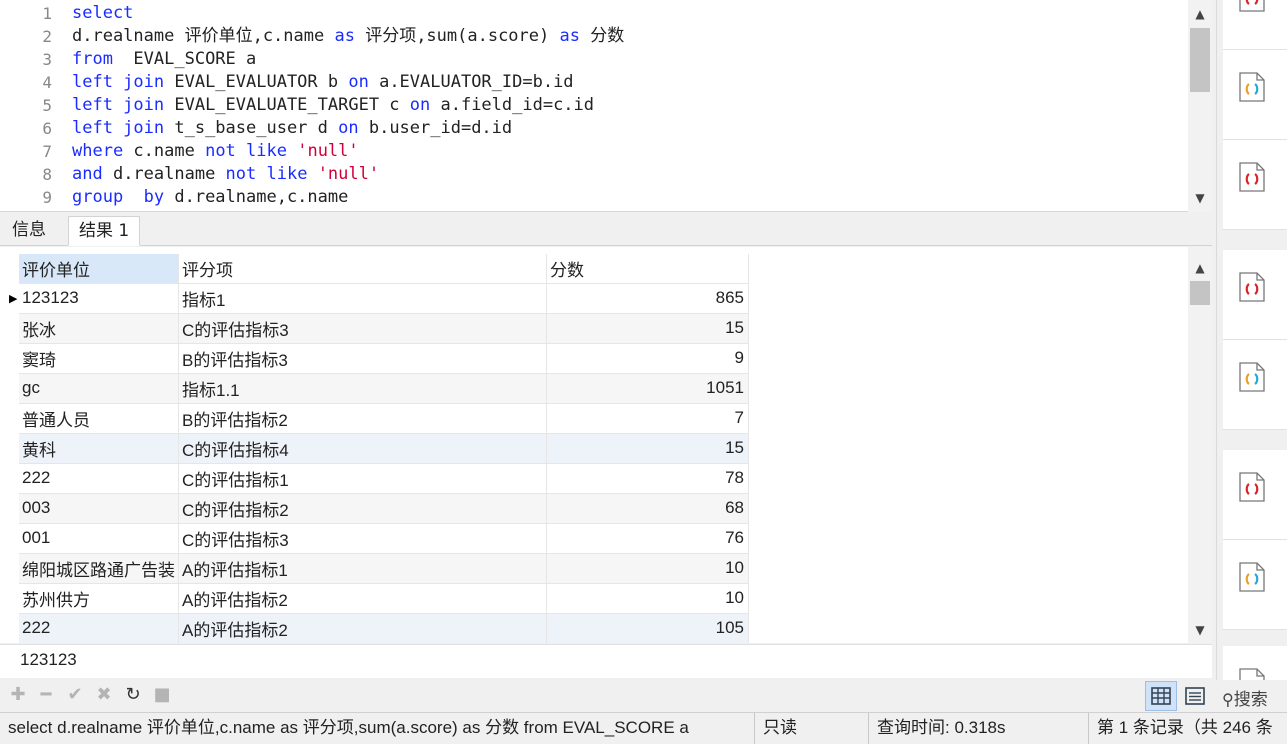 This screenshot has height=744, width=1287. I want to click on table-row: 绵阳城区路通广告装 A的评估指标1 10, so click(384, 568).